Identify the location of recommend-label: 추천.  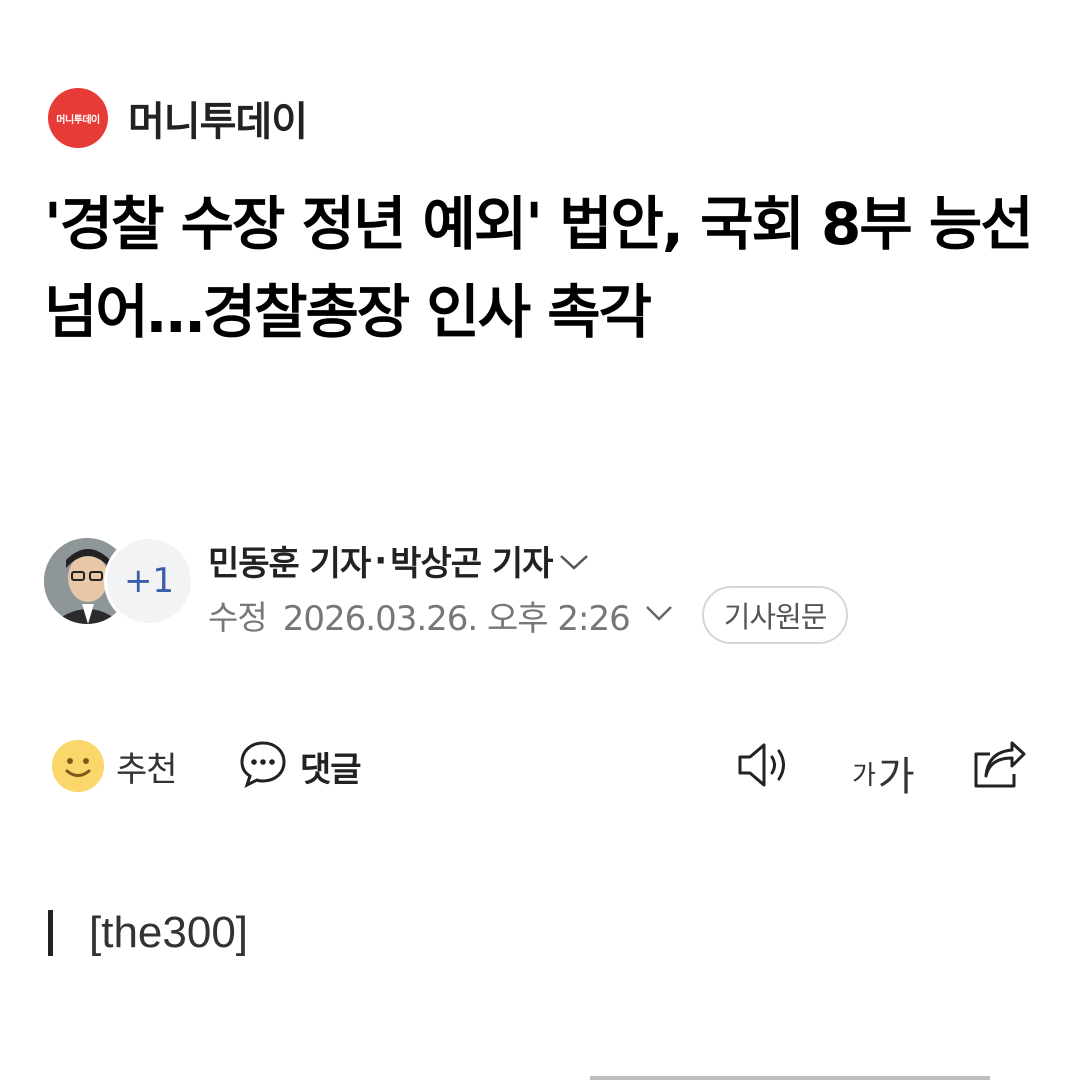
(147, 769).